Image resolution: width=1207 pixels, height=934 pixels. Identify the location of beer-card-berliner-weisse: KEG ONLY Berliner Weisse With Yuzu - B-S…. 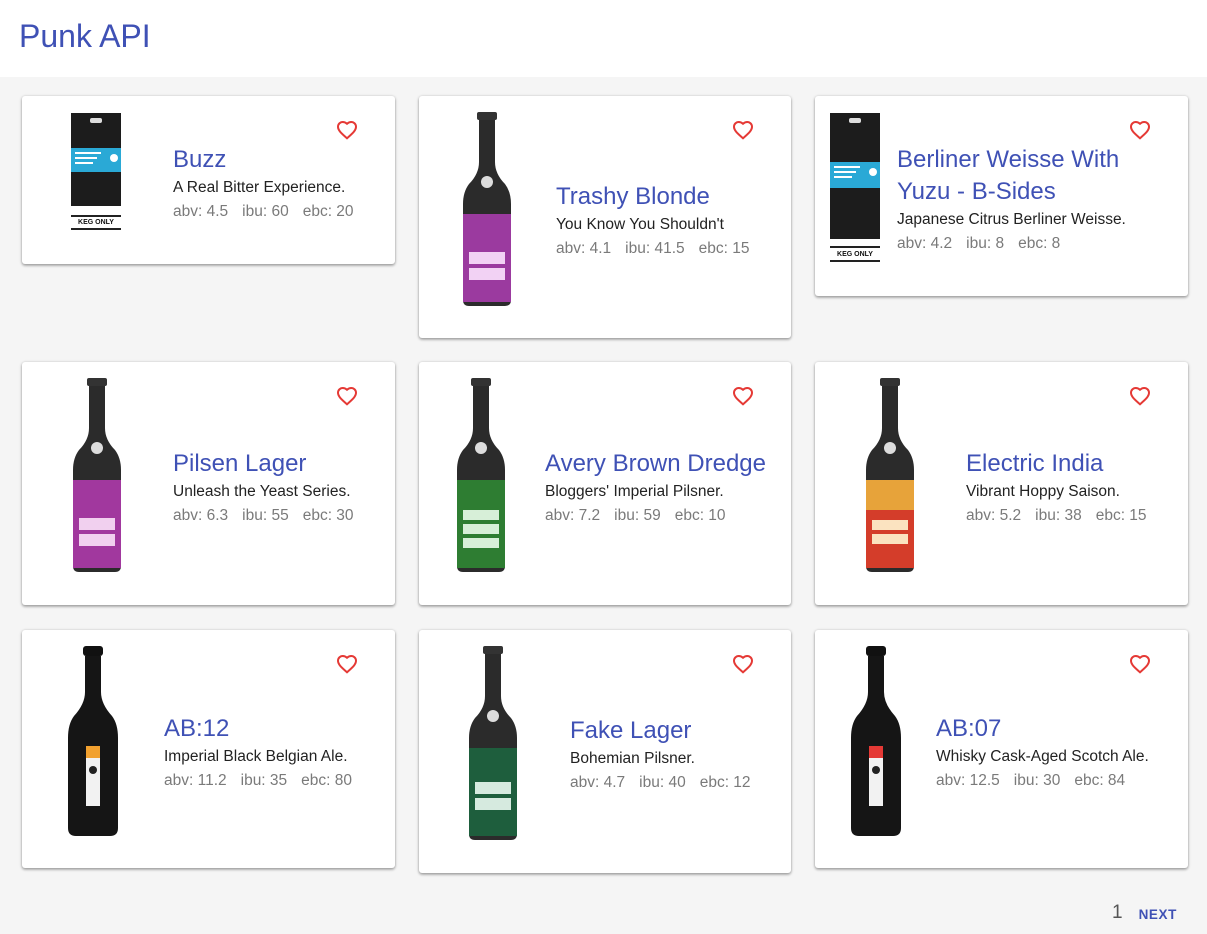
(1001, 196).